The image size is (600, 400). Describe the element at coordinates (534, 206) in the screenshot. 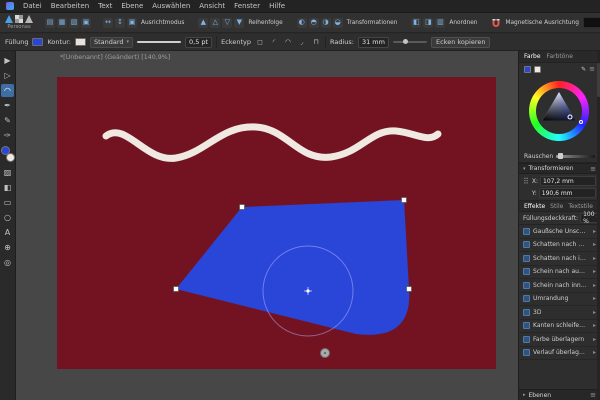

I see `tab-effekte: Effekte` at that location.